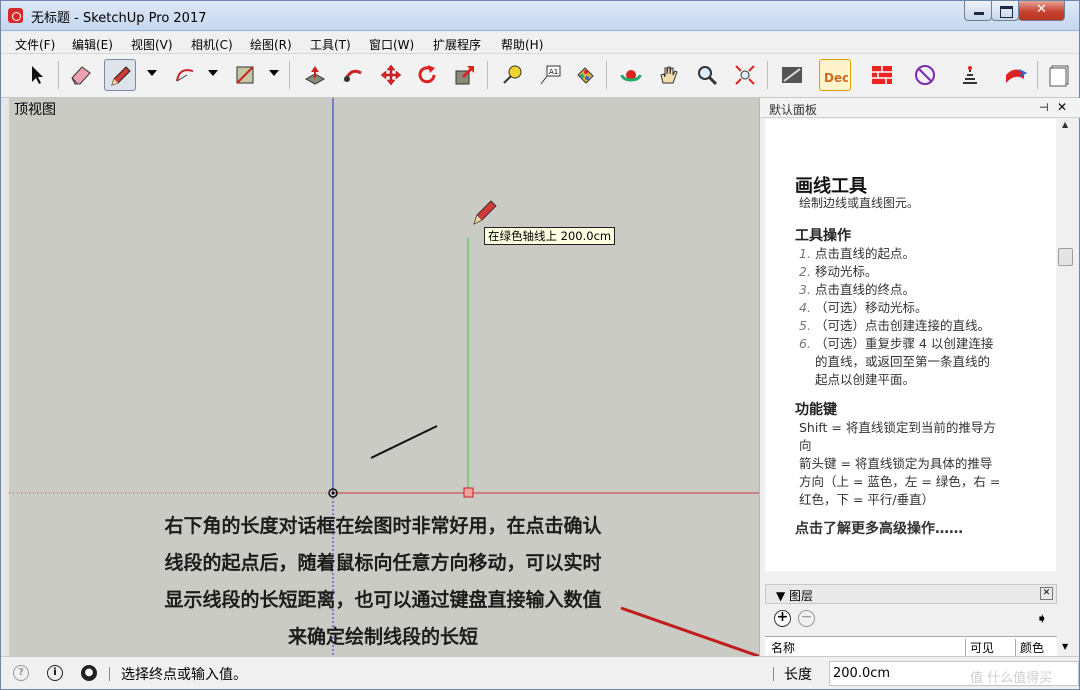 This screenshot has height=690, width=1080. I want to click on col-visible: 可见, so click(979, 647).